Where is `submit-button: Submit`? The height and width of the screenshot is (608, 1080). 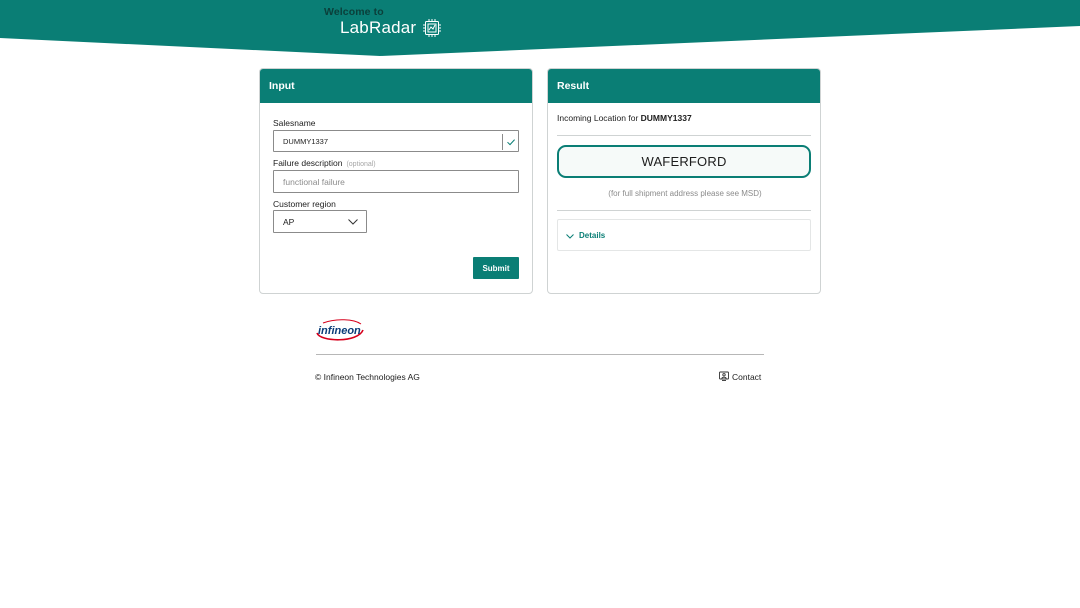 submit-button: Submit is located at coordinates (496, 268).